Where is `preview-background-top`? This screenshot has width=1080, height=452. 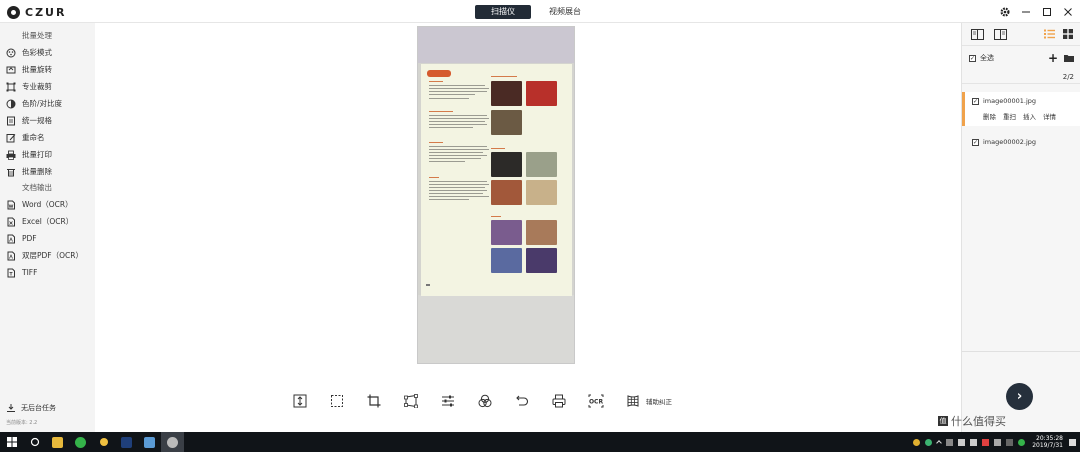 preview-background-top is located at coordinates (496, 45).